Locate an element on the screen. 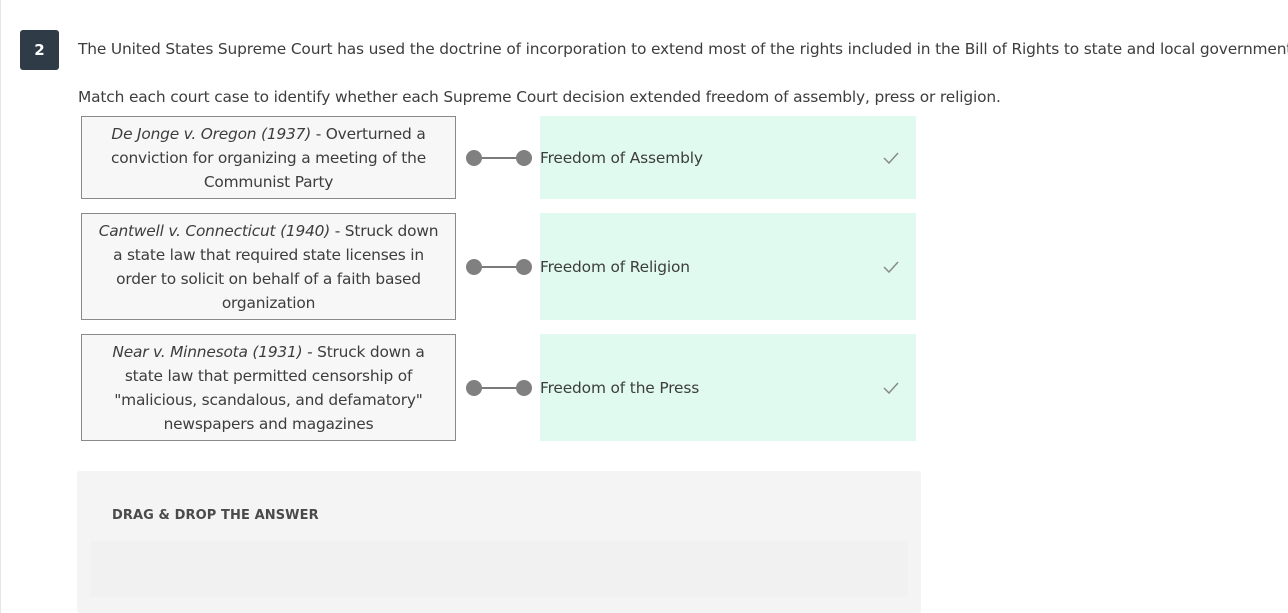 The height and width of the screenshot is (613, 1288). answer-slot-2: Freedom of Religion is located at coordinates (728, 266).